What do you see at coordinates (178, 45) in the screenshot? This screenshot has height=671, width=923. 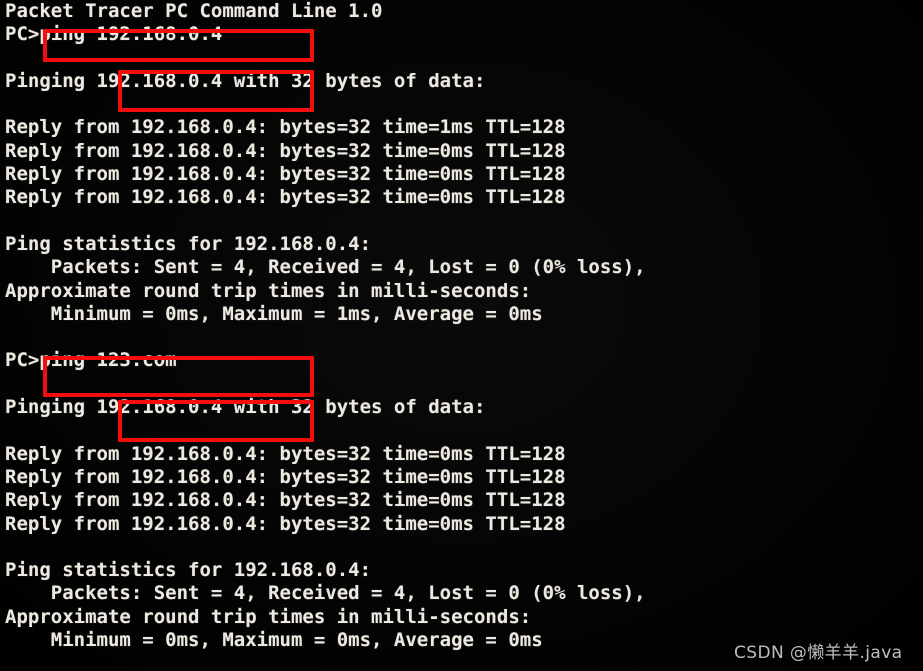 I see `command-1-highlight` at bounding box center [178, 45].